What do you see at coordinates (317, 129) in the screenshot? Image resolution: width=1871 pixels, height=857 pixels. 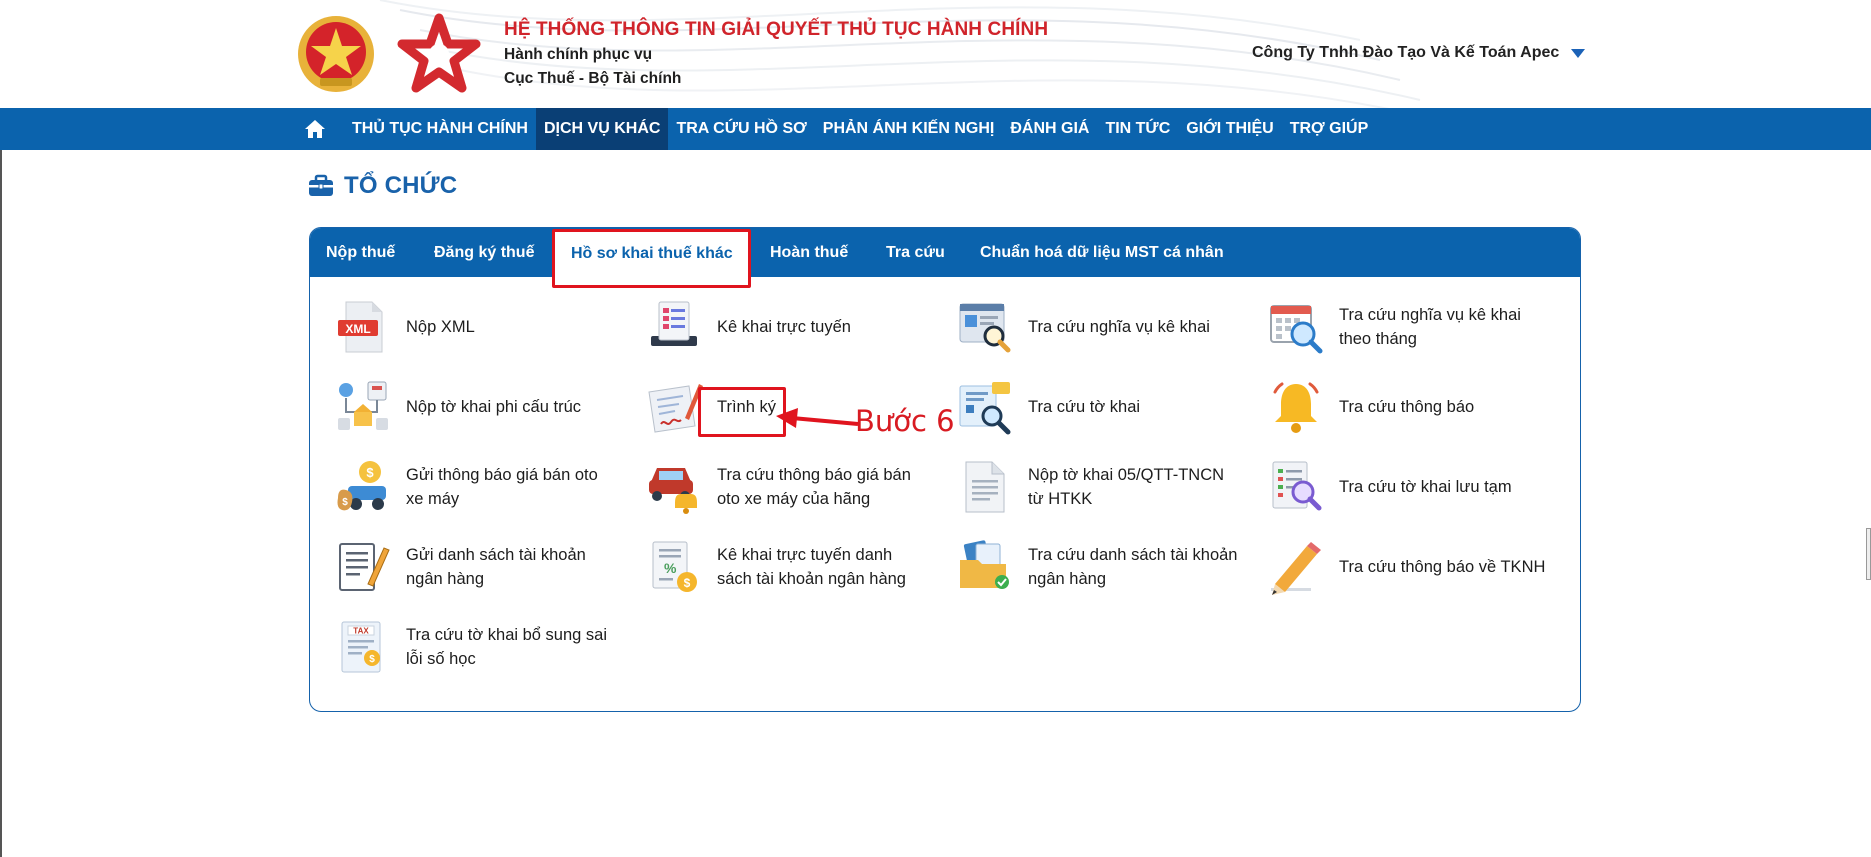 I see `home-icon` at bounding box center [317, 129].